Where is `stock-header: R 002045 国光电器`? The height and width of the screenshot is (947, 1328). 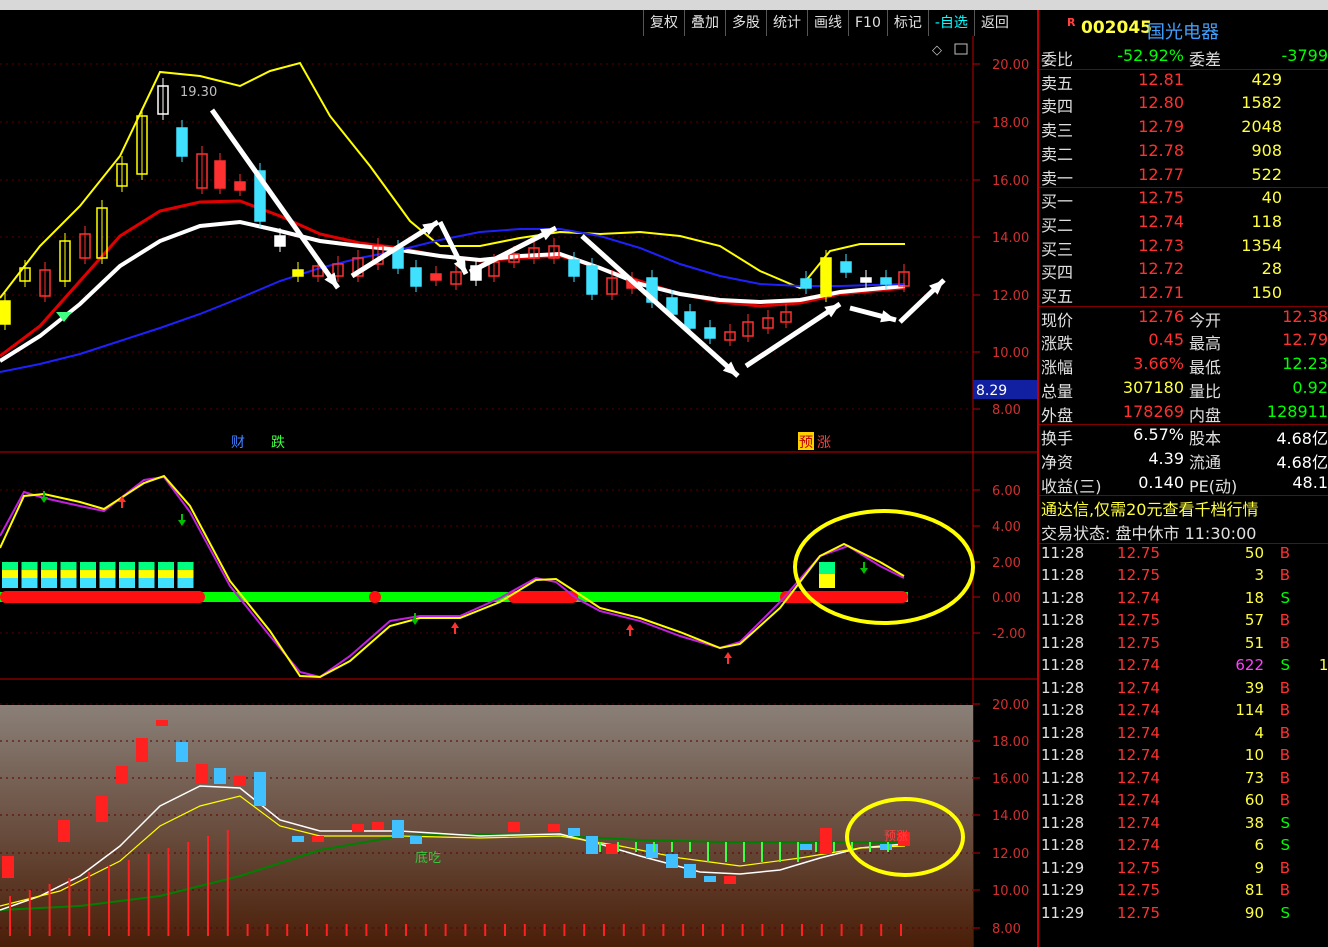 stock-header: R 002045 国光电器 is located at coordinates (1183, 29).